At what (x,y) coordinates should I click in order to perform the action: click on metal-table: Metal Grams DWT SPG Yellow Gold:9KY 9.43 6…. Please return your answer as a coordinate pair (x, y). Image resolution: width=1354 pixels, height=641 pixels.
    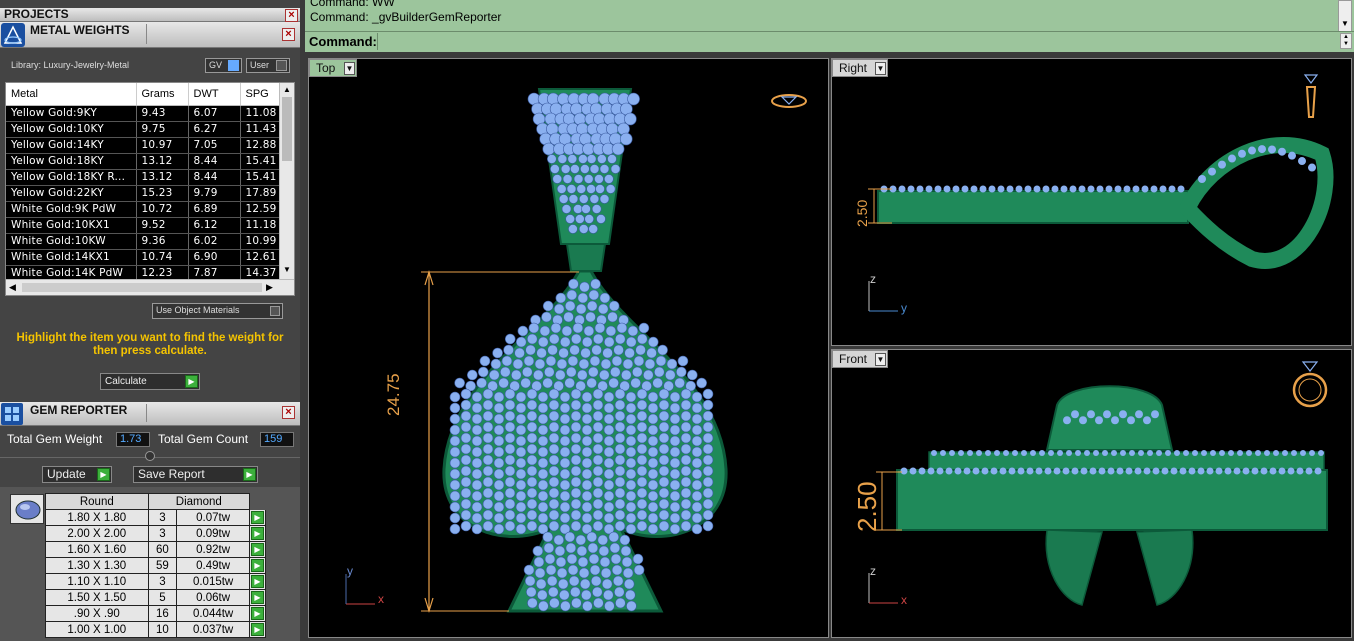
    Looking at the image, I should click on (150, 189).